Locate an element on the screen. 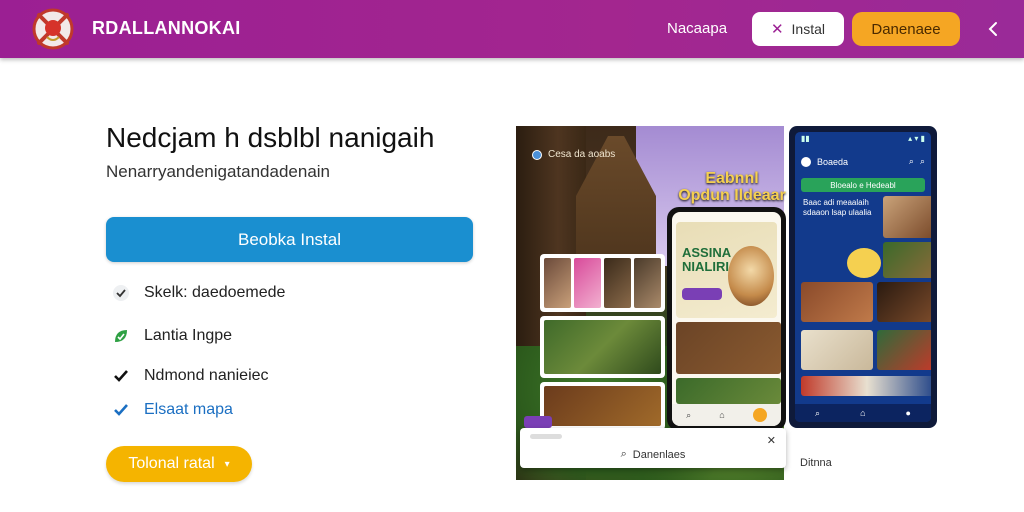 The width and height of the screenshot is (1024, 512). chevron-down-icon: ▾ is located at coordinates (227, 464).